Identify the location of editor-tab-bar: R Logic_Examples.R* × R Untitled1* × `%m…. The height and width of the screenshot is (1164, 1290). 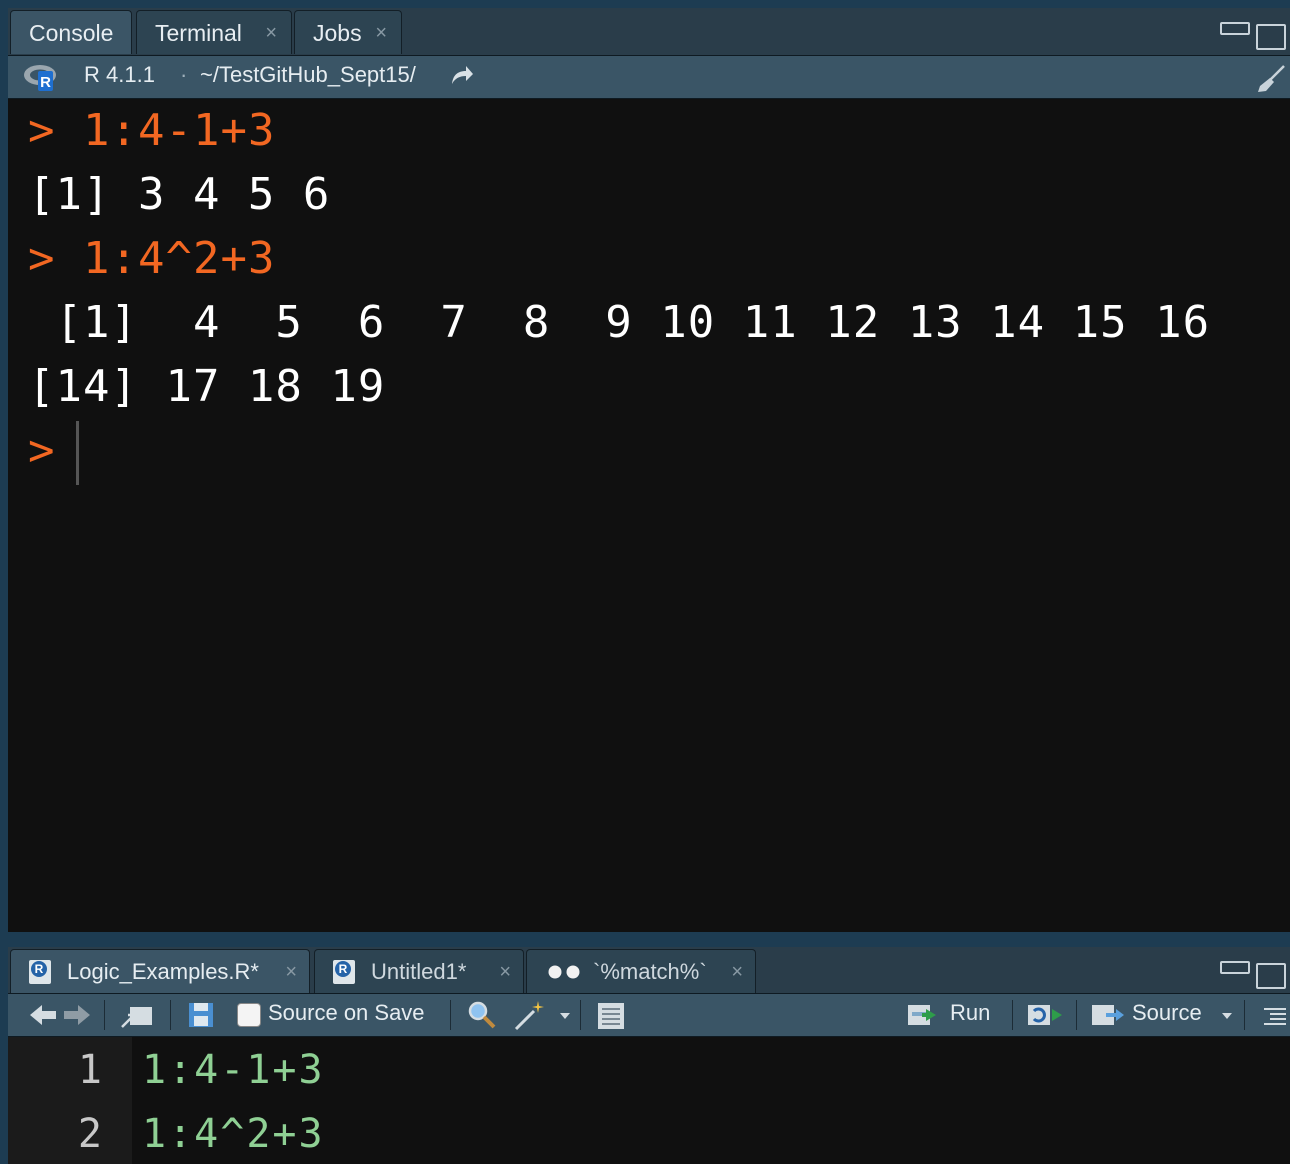
(649, 970).